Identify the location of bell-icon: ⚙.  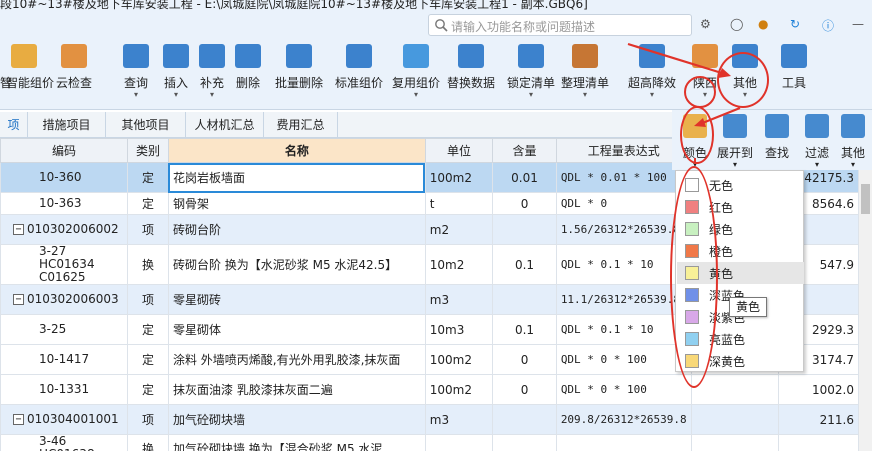
(705, 26).